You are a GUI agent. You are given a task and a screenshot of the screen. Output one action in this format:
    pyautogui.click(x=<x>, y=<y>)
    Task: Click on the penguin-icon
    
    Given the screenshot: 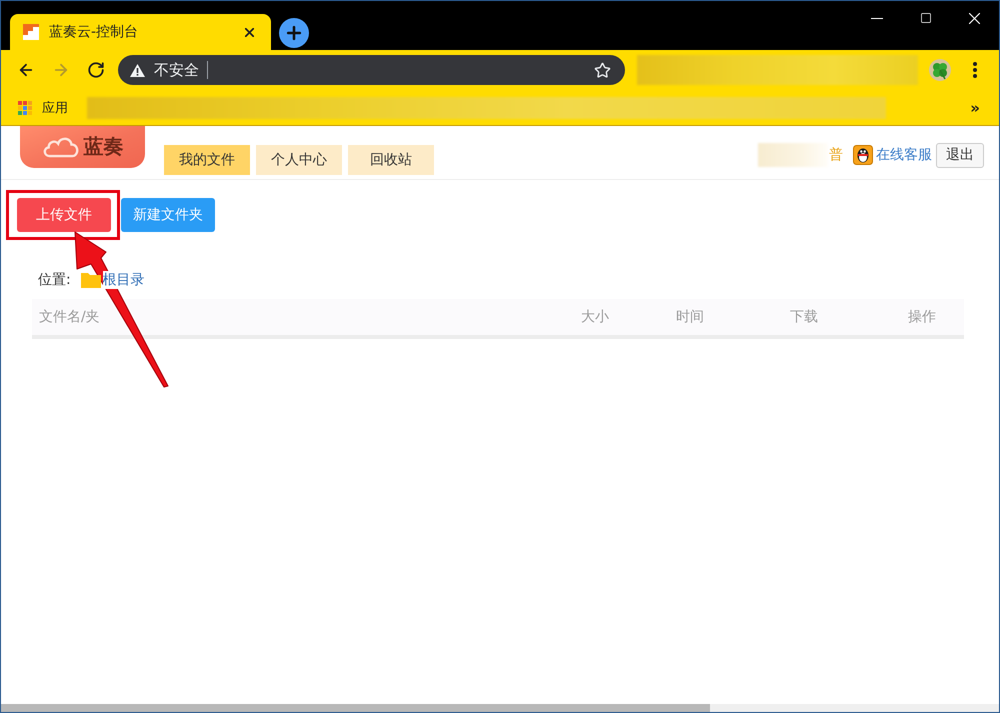 What is the action you would take?
    pyautogui.click(x=863, y=155)
    